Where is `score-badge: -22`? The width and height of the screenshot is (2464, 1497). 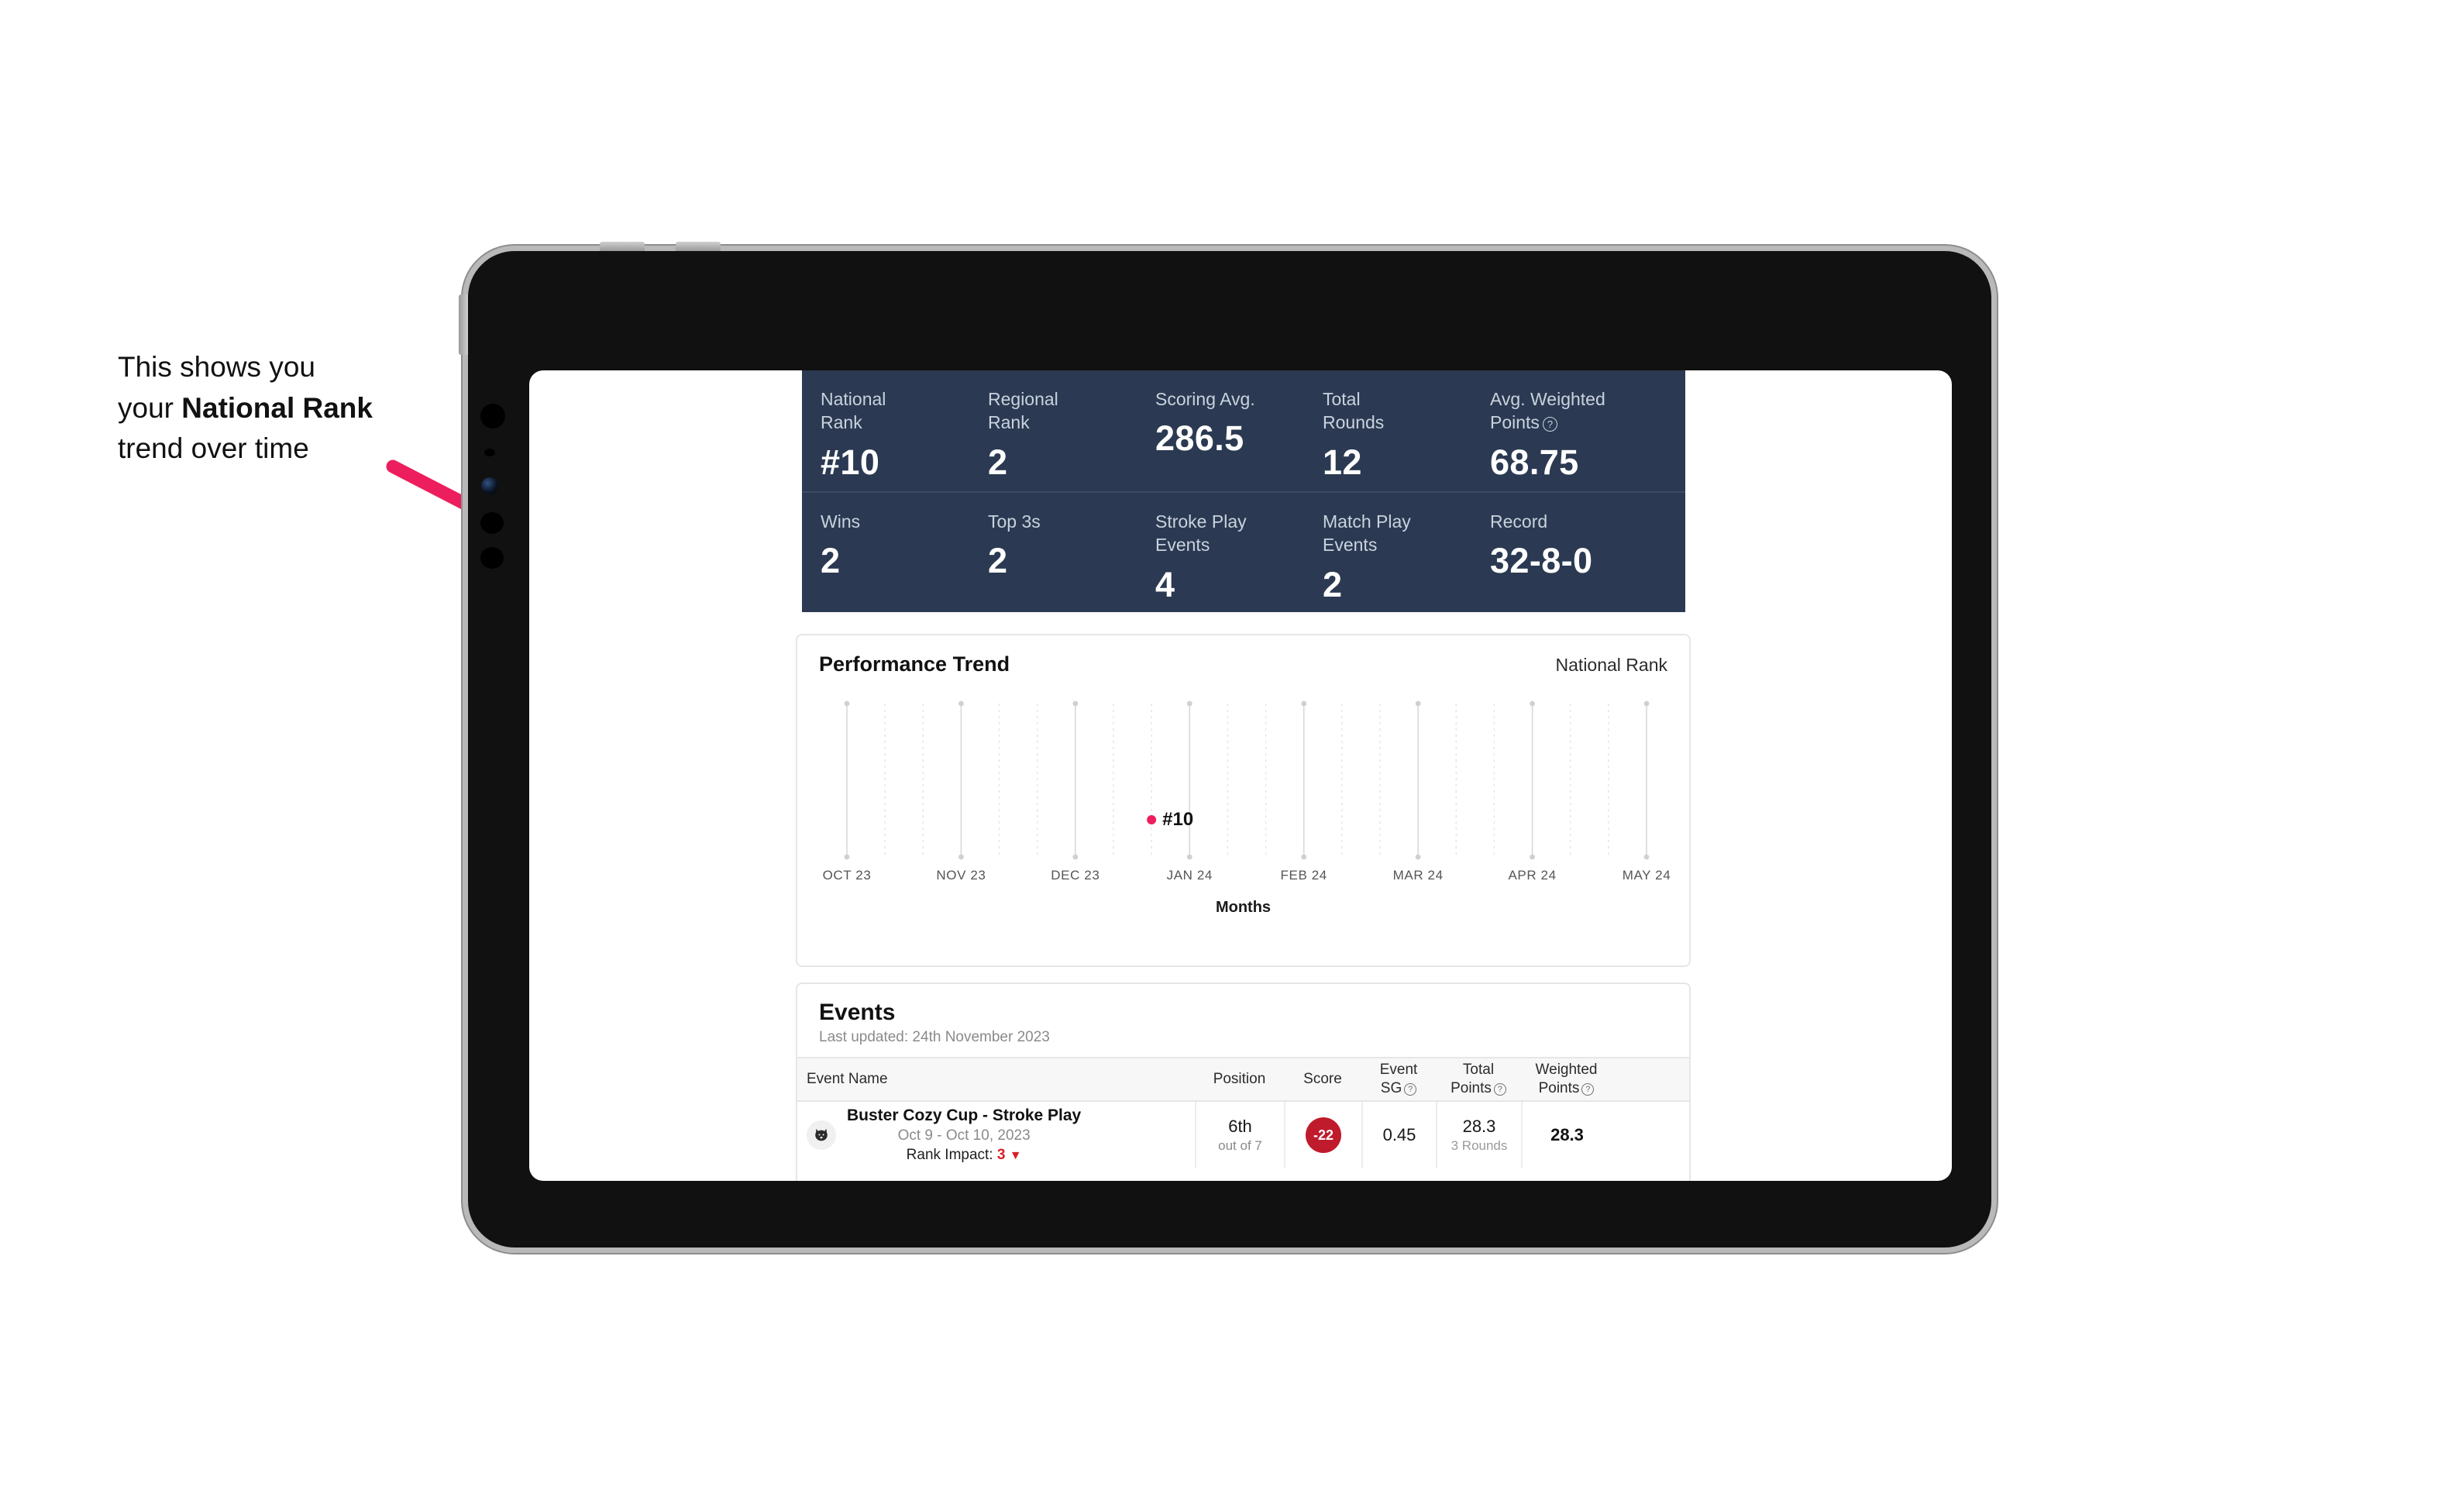
score-badge: -22 is located at coordinates (1323, 1135).